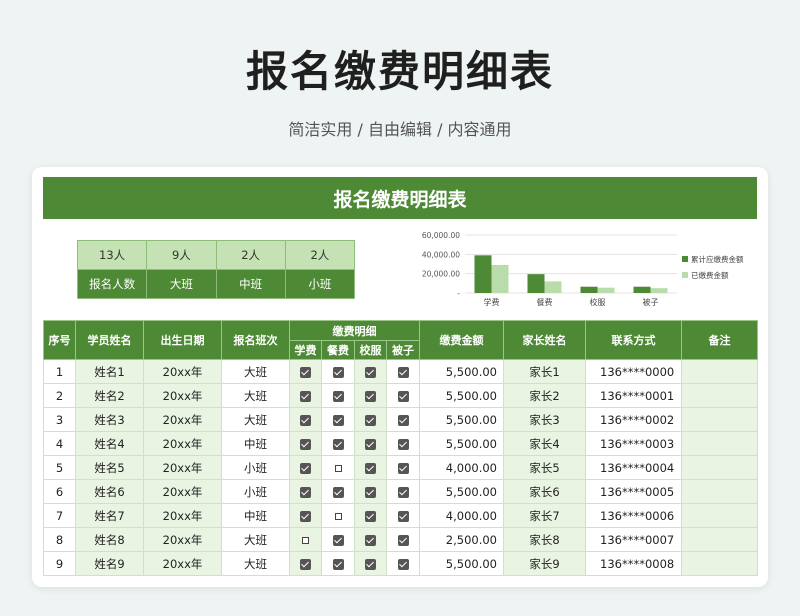  What do you see at coordinates (59, 491) in the screenshot?
I see `cell-index: 6` at bounding box center [59, 491].